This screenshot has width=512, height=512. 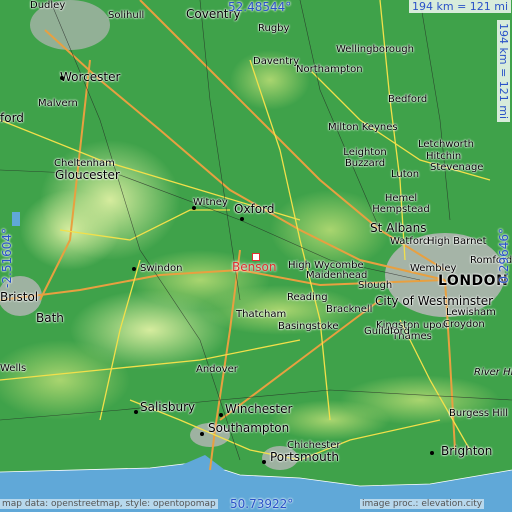 What do you see at coordinates (464, 324) in the screenshot?
I see `city-label-croydon: Croydon` at bounding box center [464, 324].